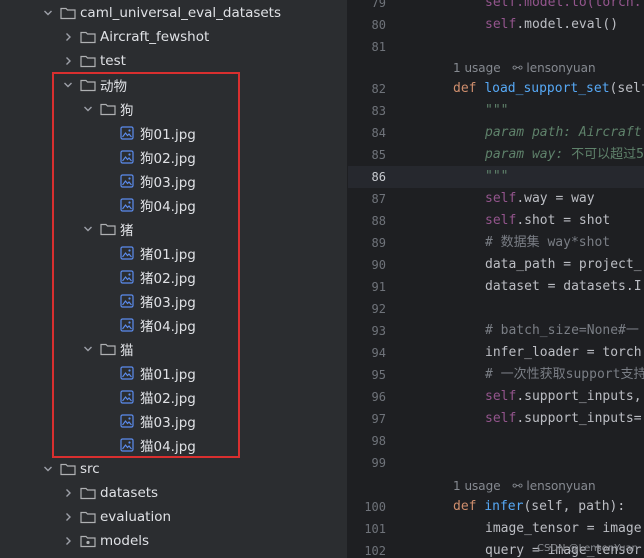 This screenshot has height=558, width=644. I want to click on tree-file: 猪04.jpg, so click(173, 325).